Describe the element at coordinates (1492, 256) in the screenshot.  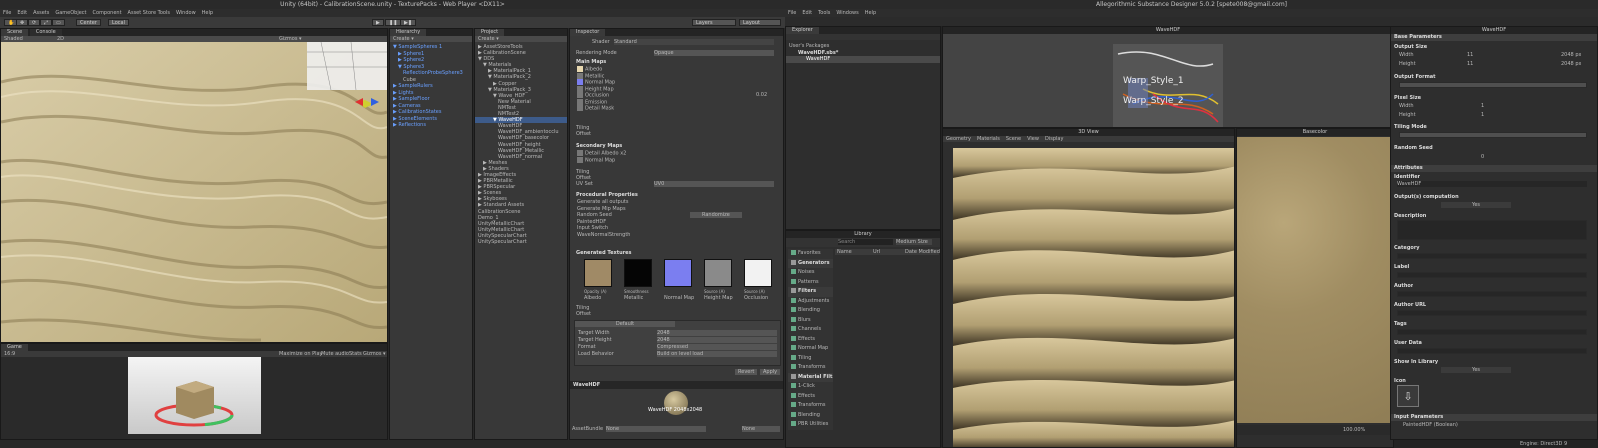
I see `category-input` at that location.